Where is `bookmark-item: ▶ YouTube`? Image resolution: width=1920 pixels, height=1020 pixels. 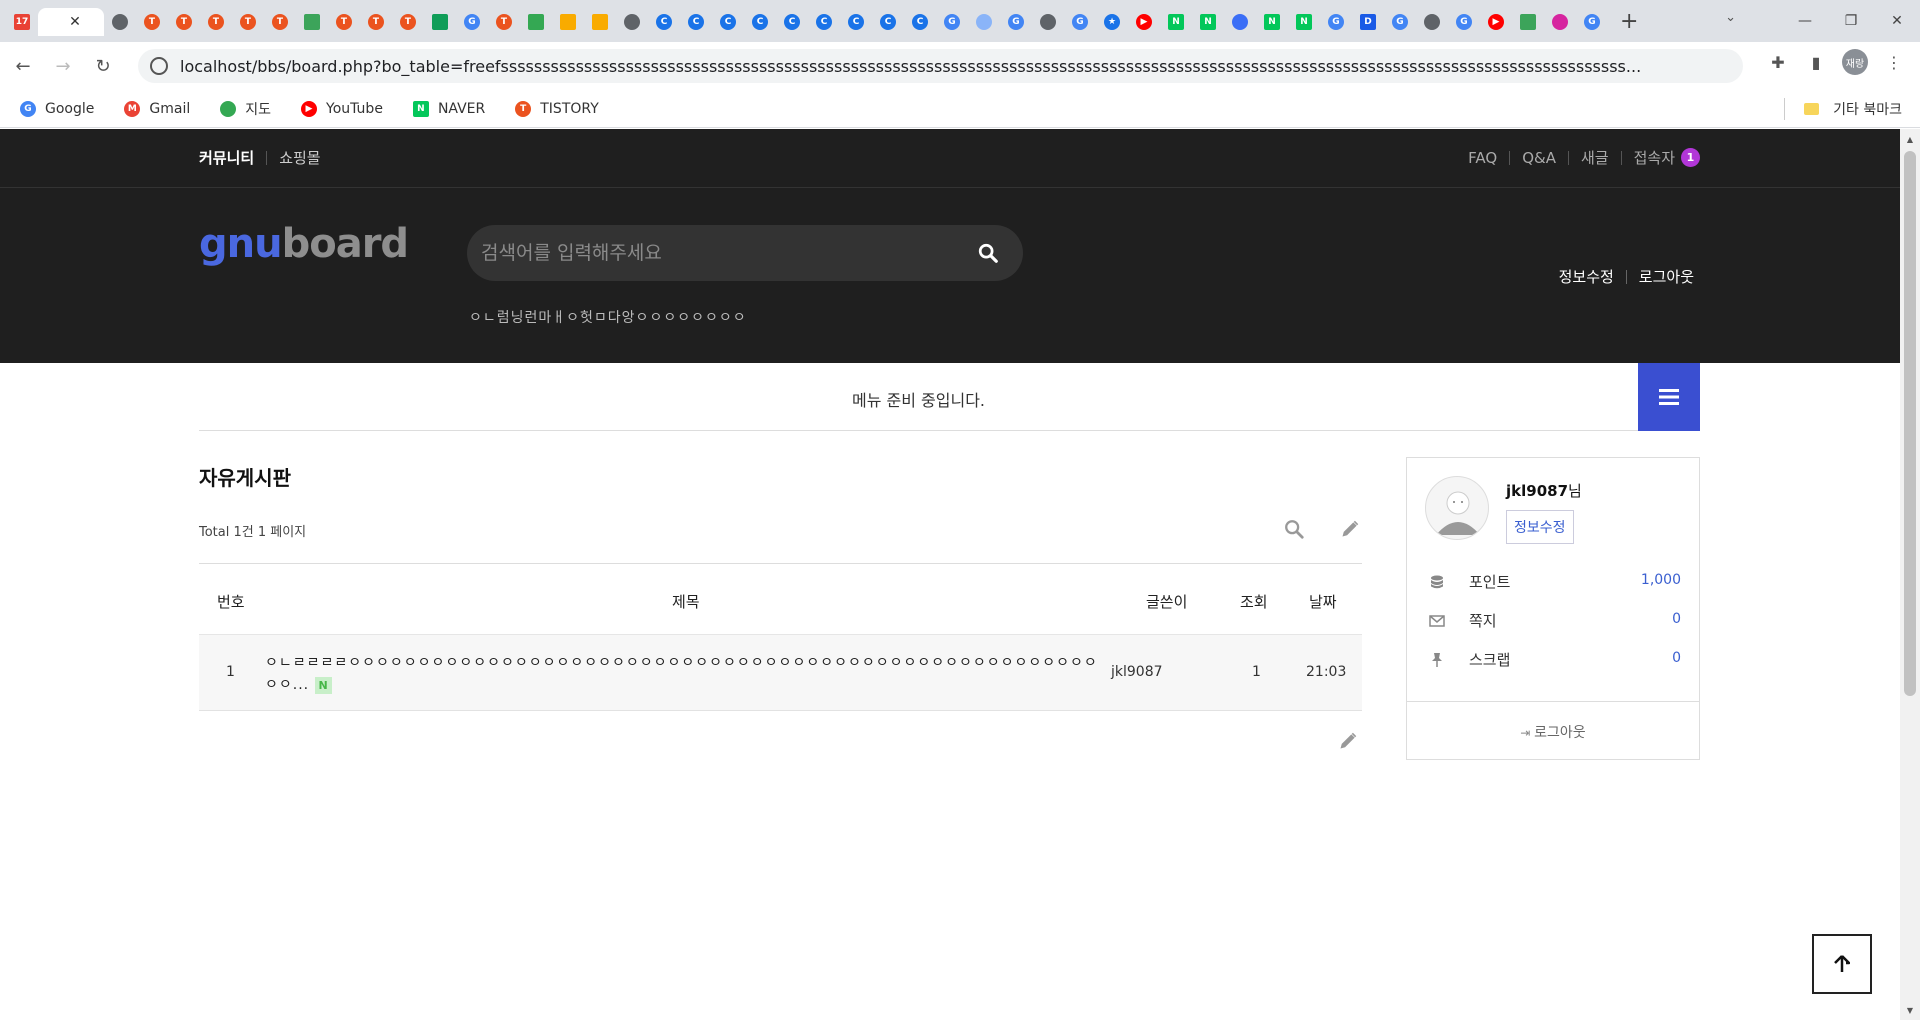
bookmark-item: ▶ YouTube is located at coordinates (342, 108).